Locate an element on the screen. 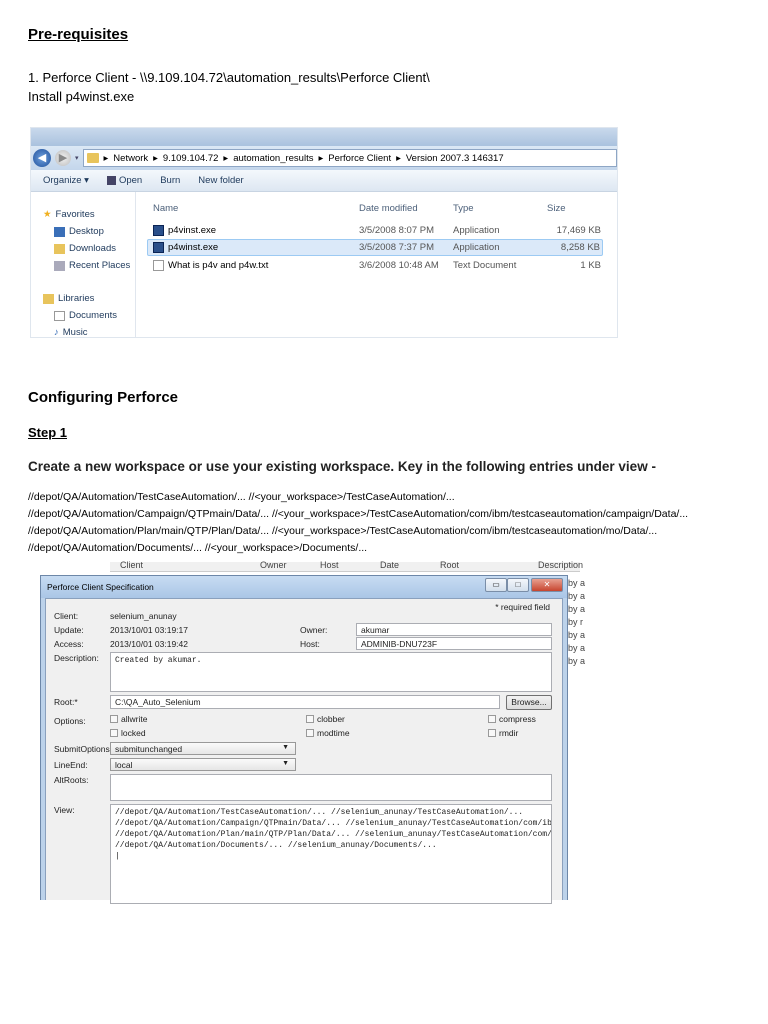  minimize-icon: ▭ is located at coordinates (496, 585).